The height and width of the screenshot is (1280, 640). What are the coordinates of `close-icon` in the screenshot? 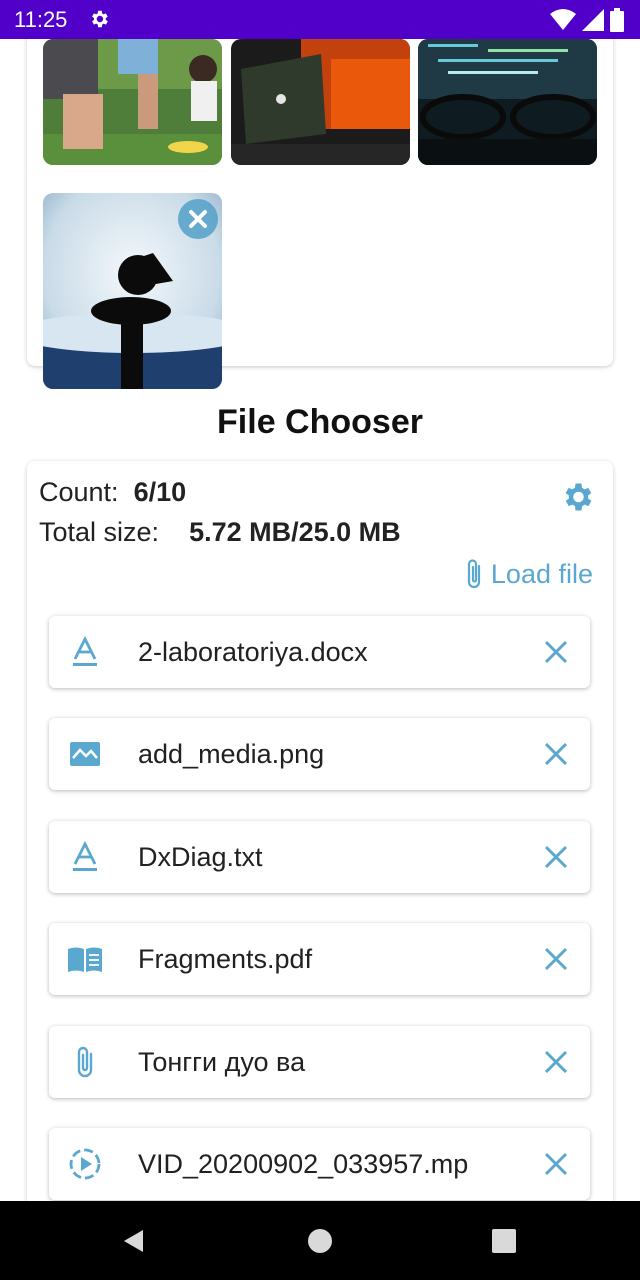 It's located at (198, 219).